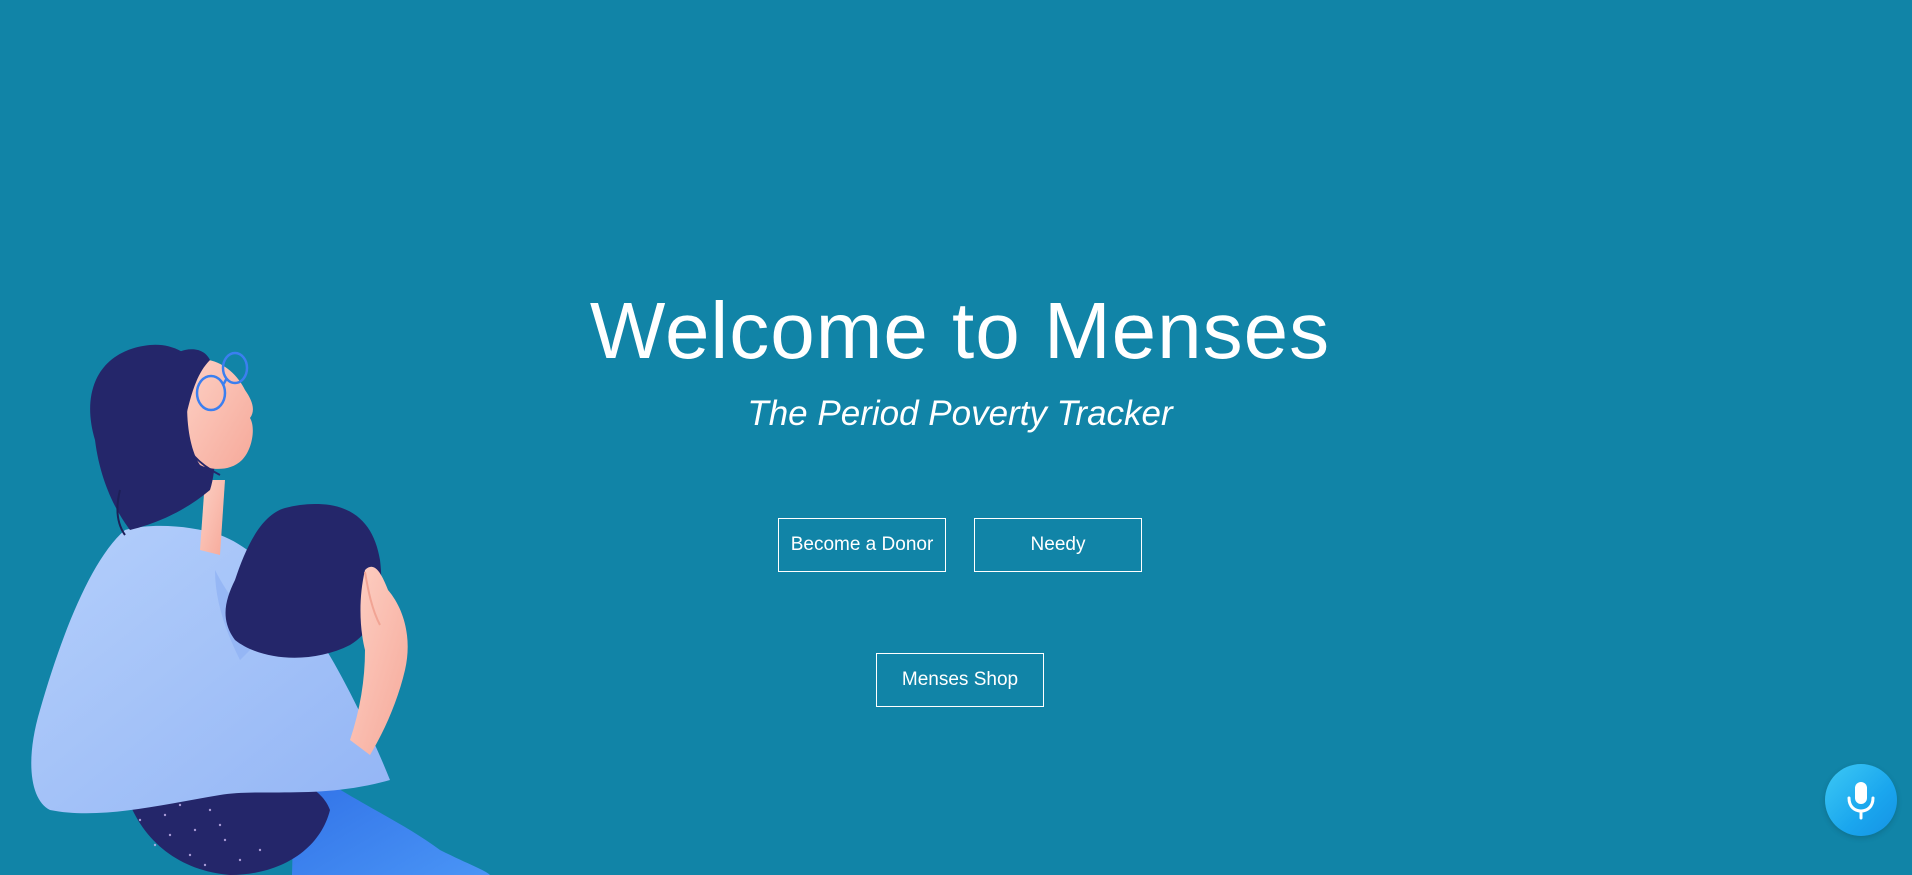  I want to click on page-subtitle: The Period Poverty Tracker, so click(960, 413).